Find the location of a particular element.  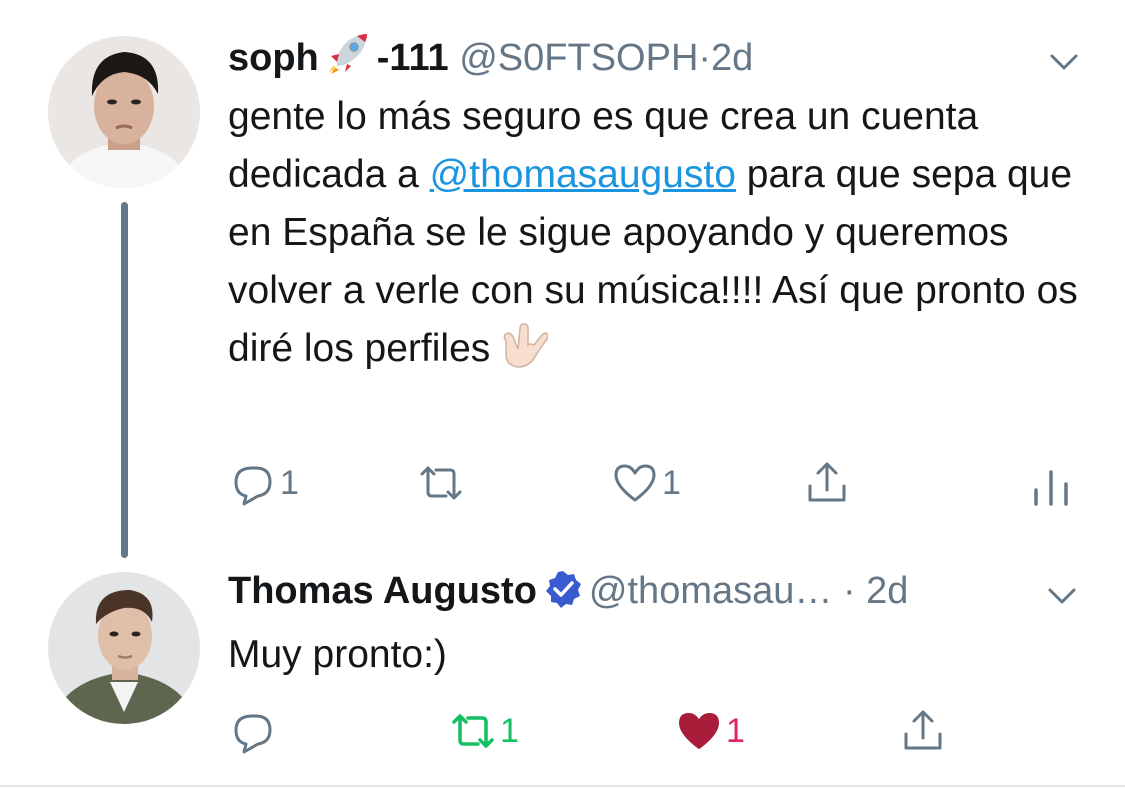

love-you-hand-icon is located at coordinates (524, 346).